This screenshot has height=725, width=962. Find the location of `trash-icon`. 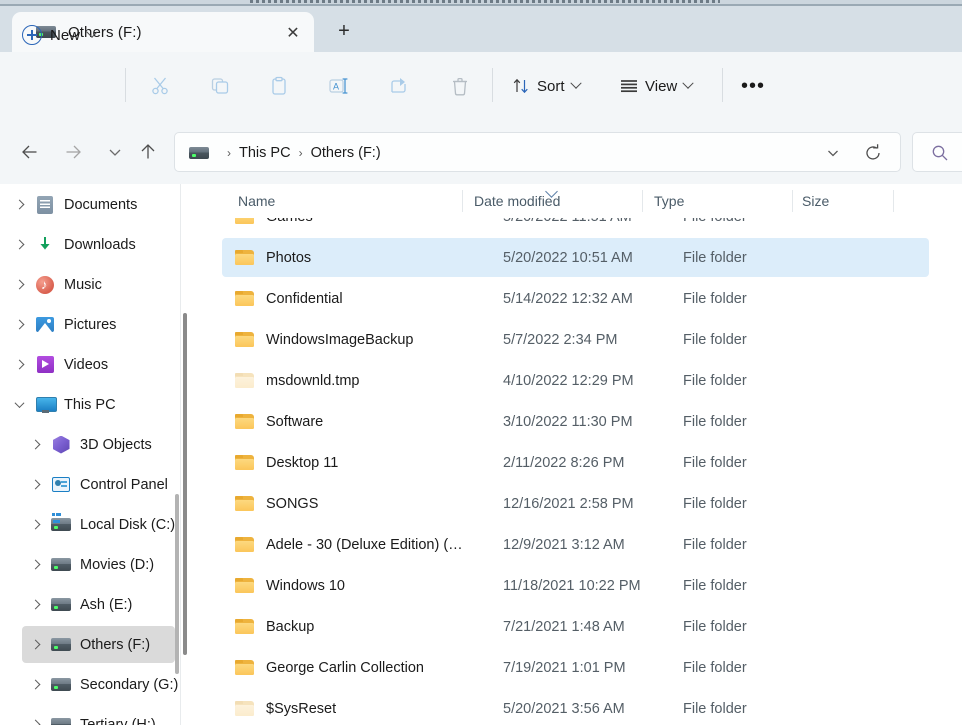

trash-icon is located at coordinates (460, 86).